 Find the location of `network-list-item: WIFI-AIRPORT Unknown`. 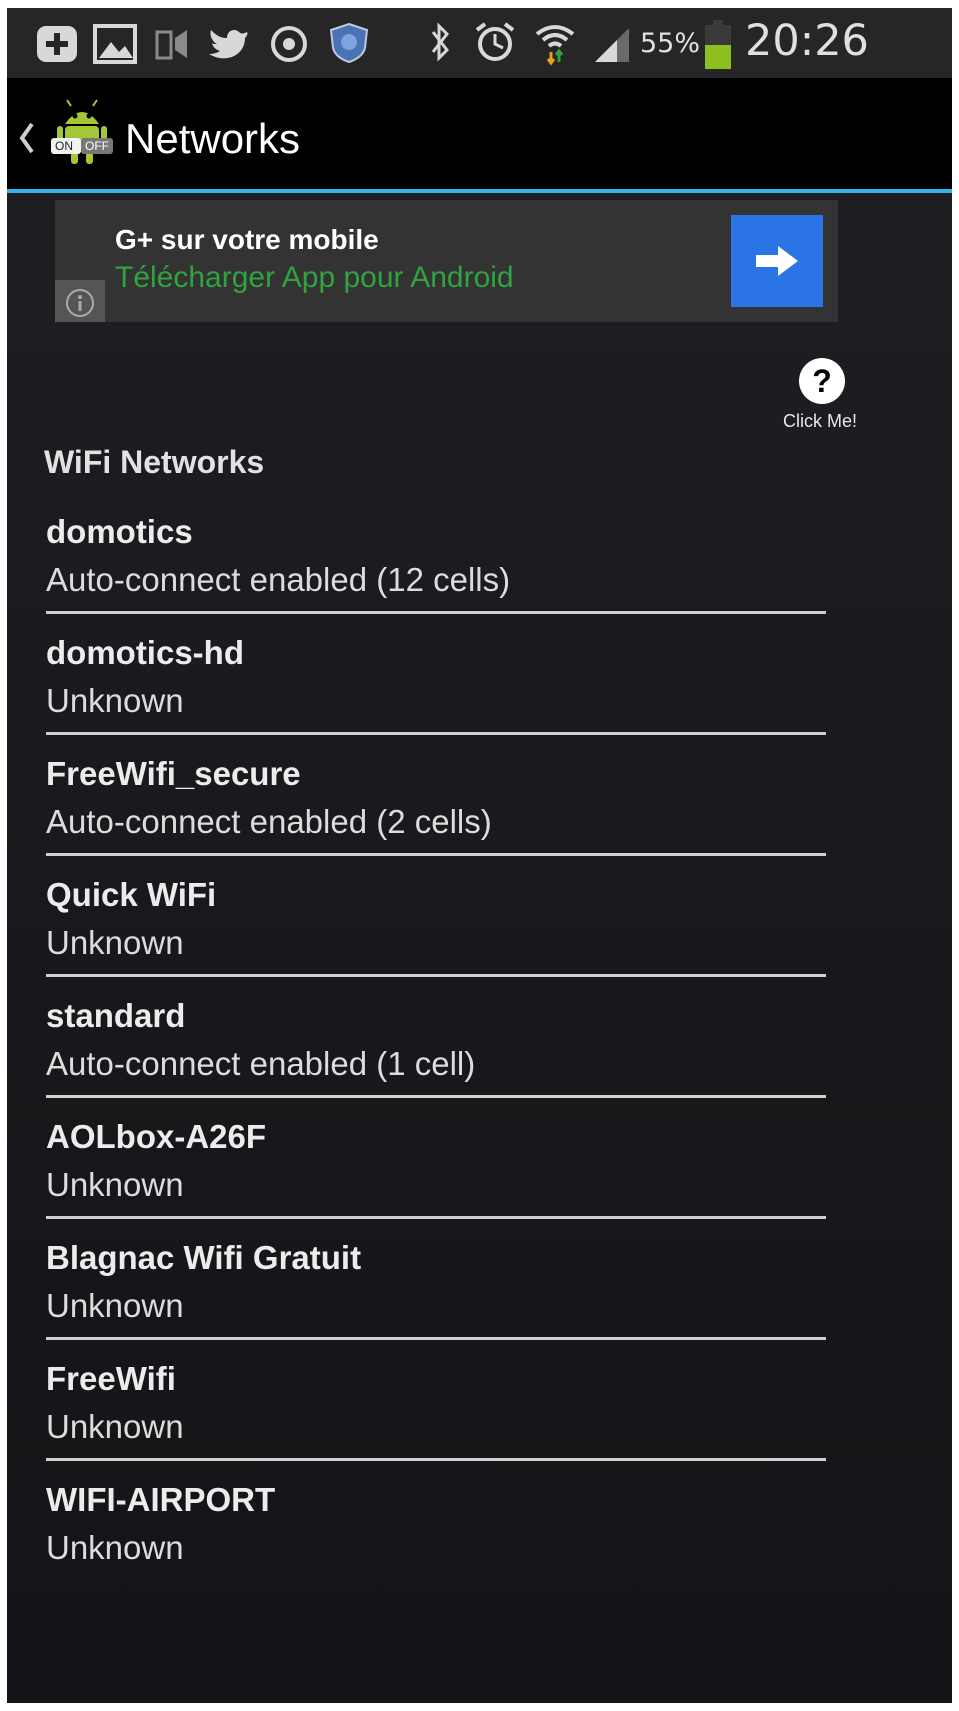

network-list-item: WIFI-AIRPORT Unknown is located at coordinates (436, 1541).